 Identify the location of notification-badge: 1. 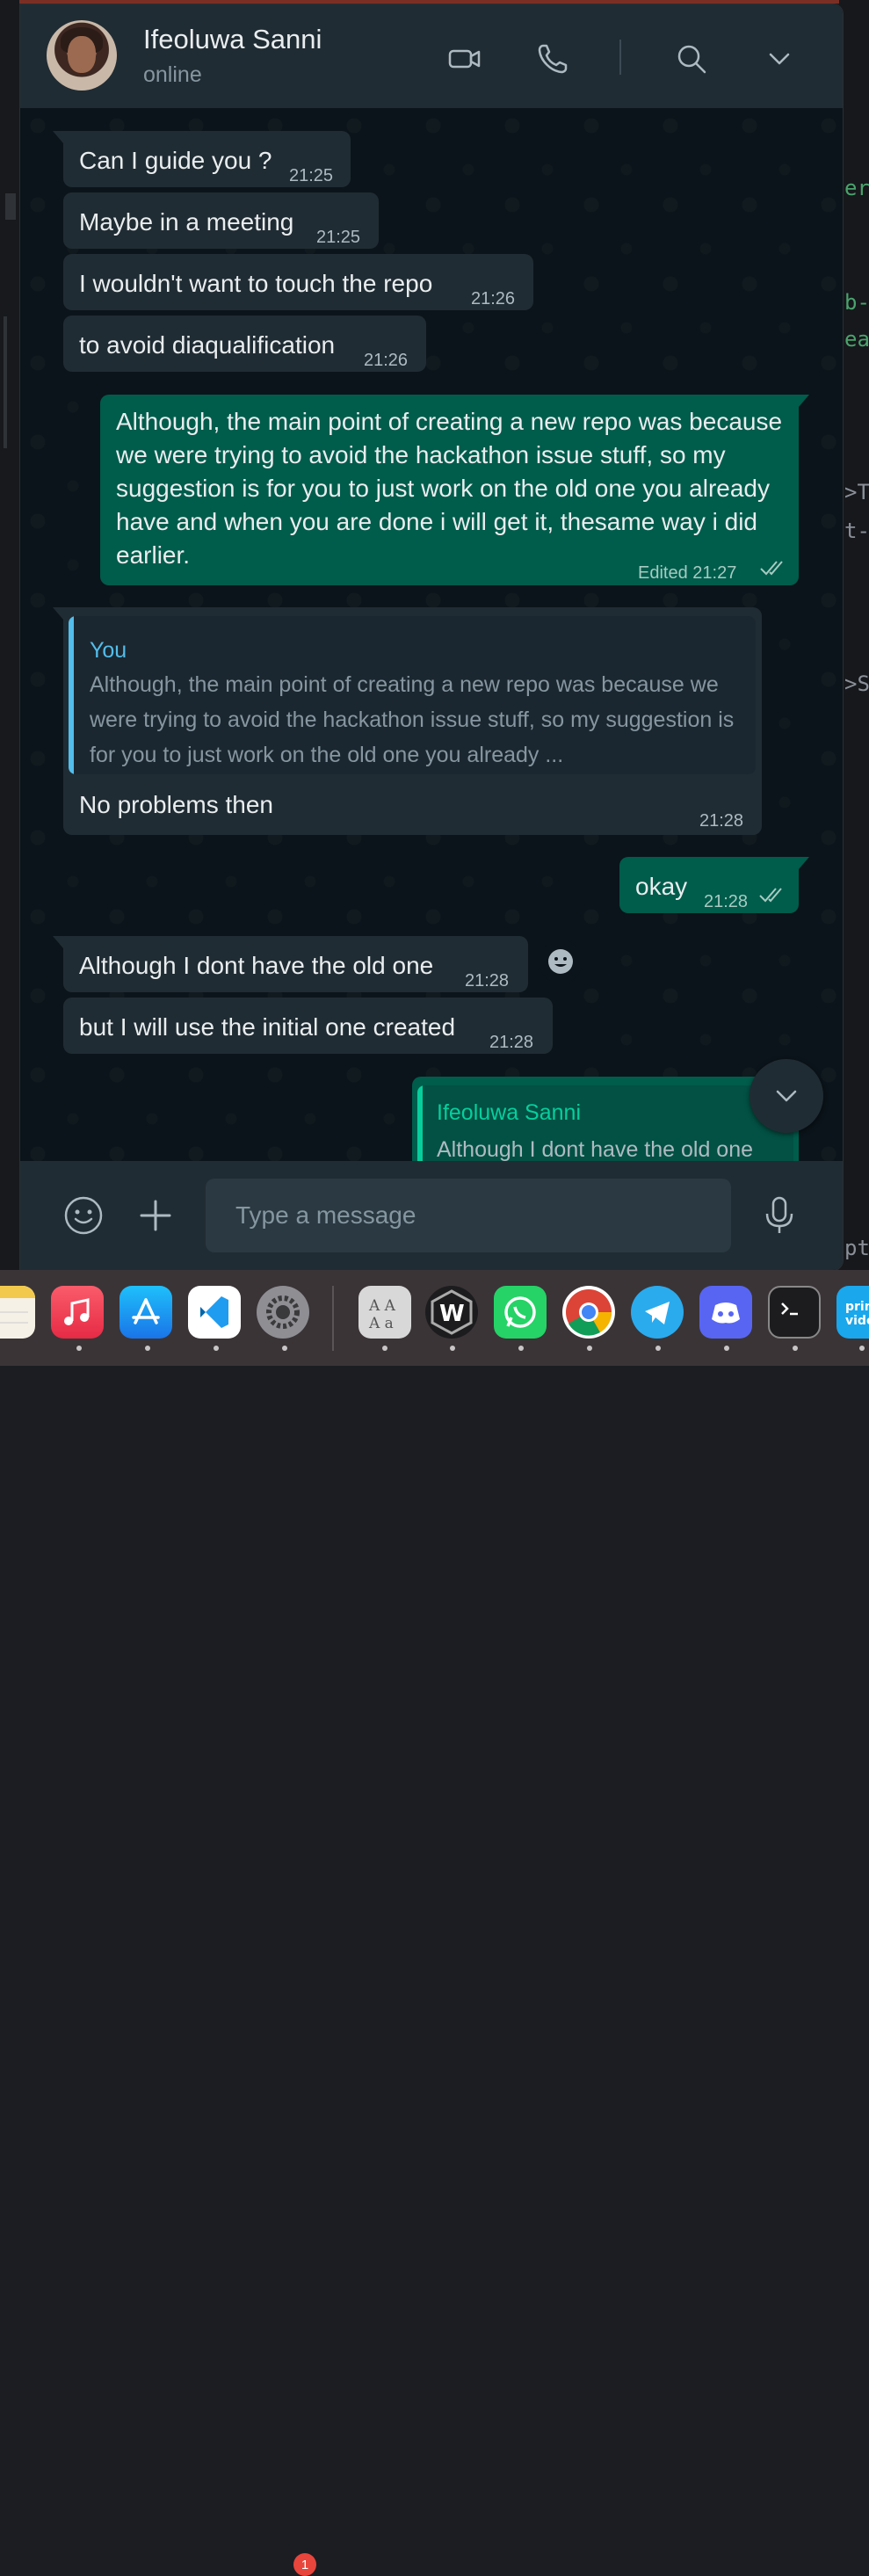
(304, 2564).